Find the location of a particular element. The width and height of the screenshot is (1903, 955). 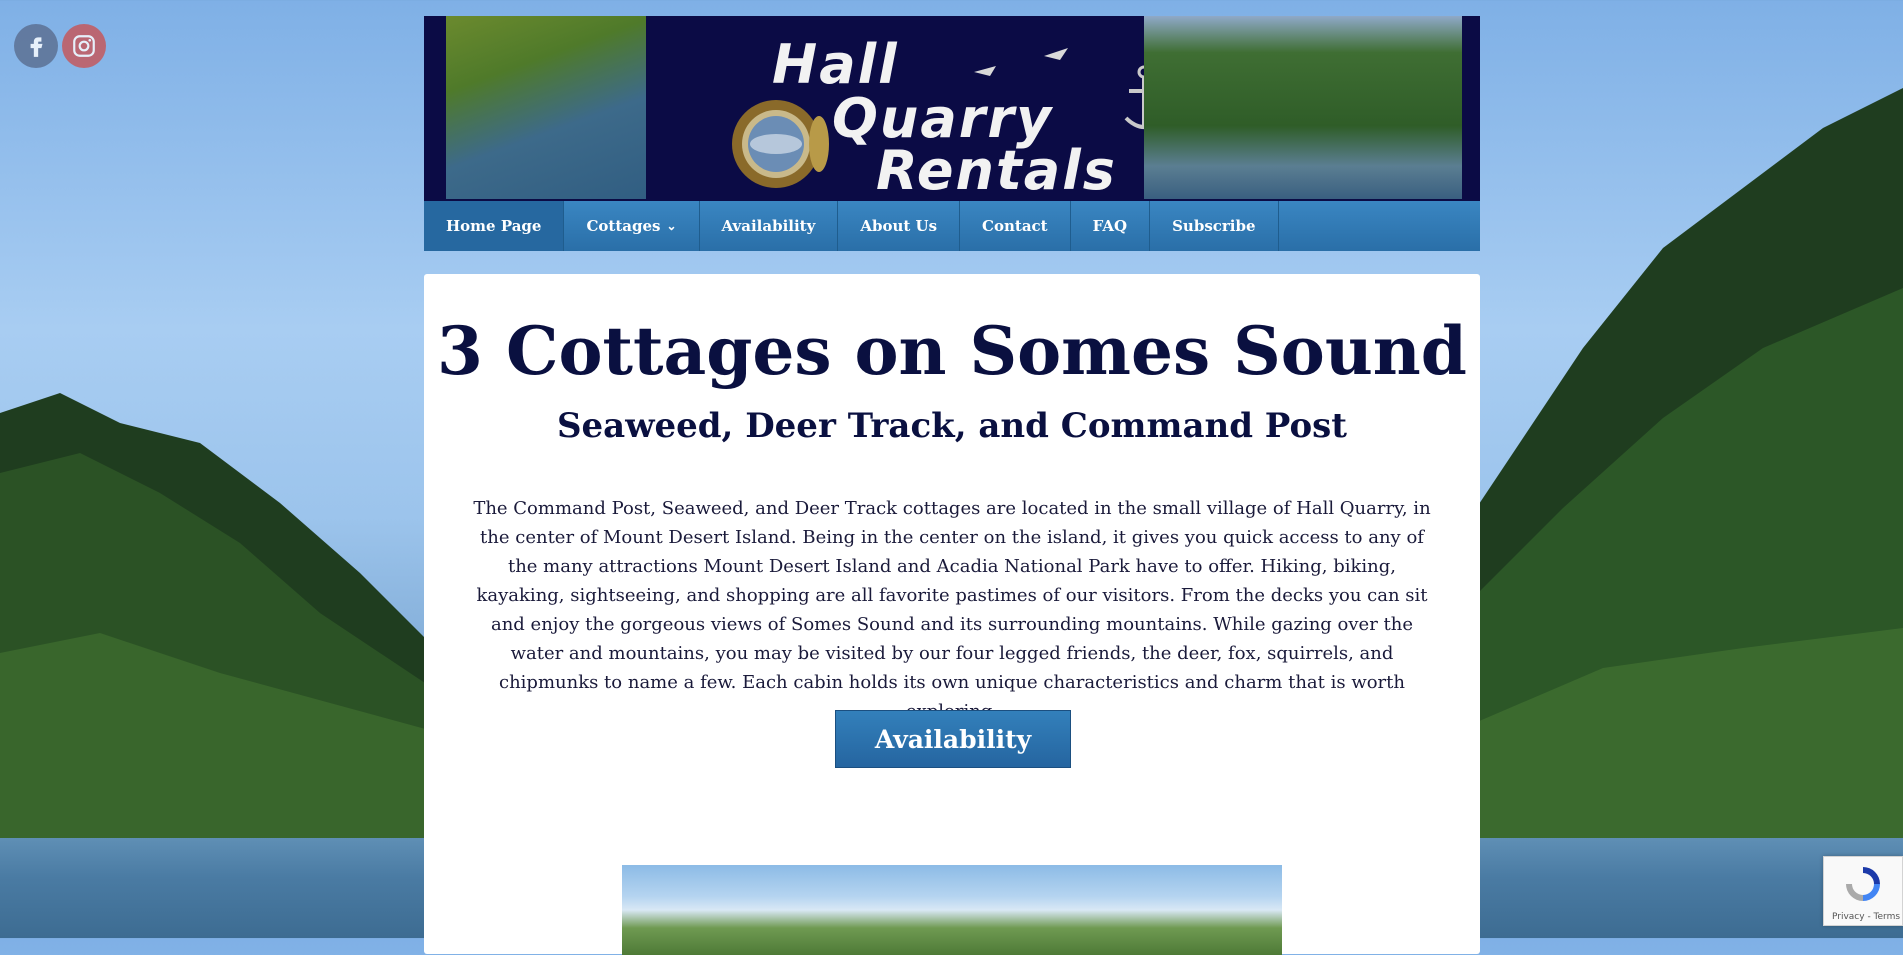

recaptcha-badge: Privacy - Terms is located at coordinates (1863, 891).